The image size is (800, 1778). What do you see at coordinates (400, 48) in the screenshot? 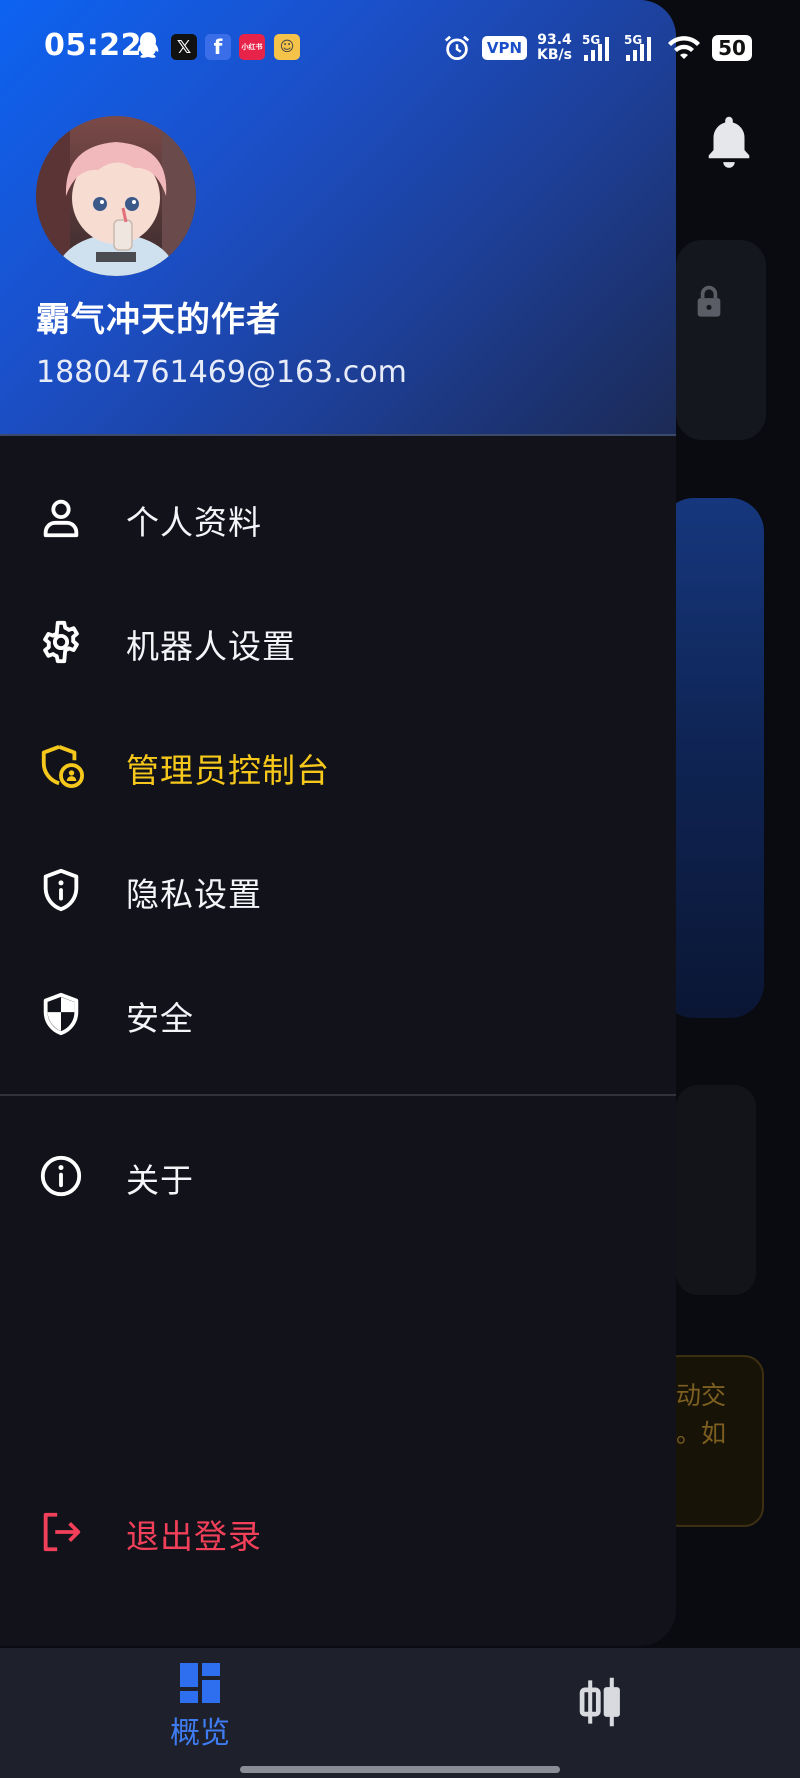
I see `status-bar: 05:22 𝕏 f 小红书 ☺ VPN 93.4 KB/s 5G 5G 50` at bounding box center [400, 48].